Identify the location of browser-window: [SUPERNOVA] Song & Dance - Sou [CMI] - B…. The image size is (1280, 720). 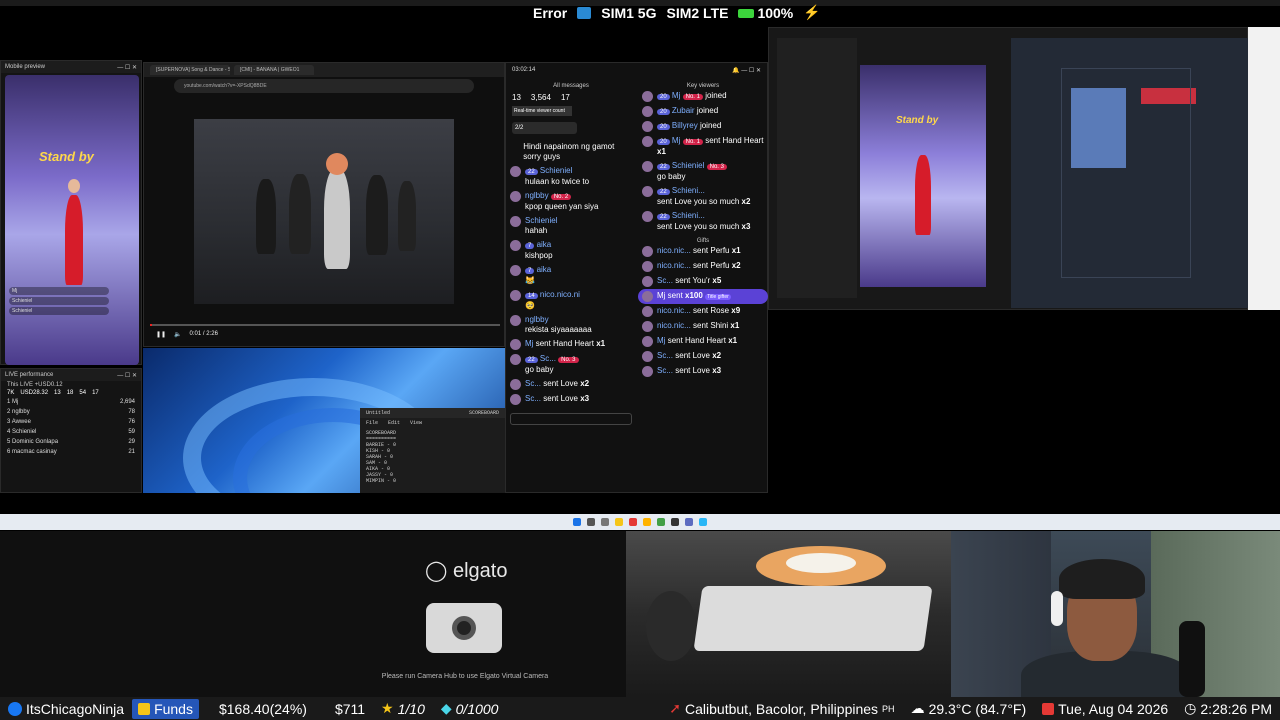
(324, 204).